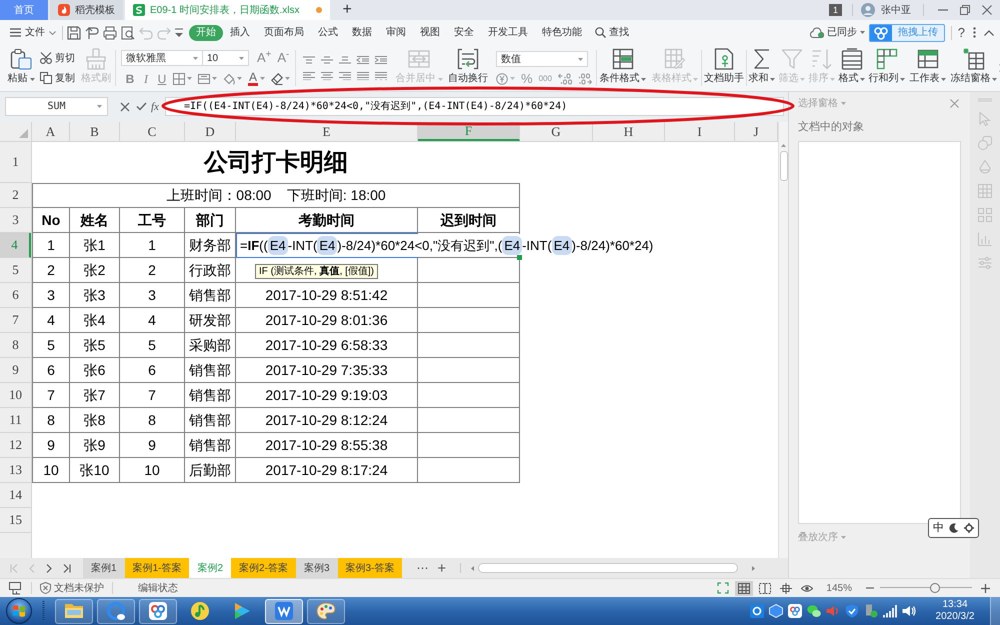 Image resolution: width=1000 pixels, height=625 pixels. I want to click on ribbon-button: 工作表, so click(927, 68).